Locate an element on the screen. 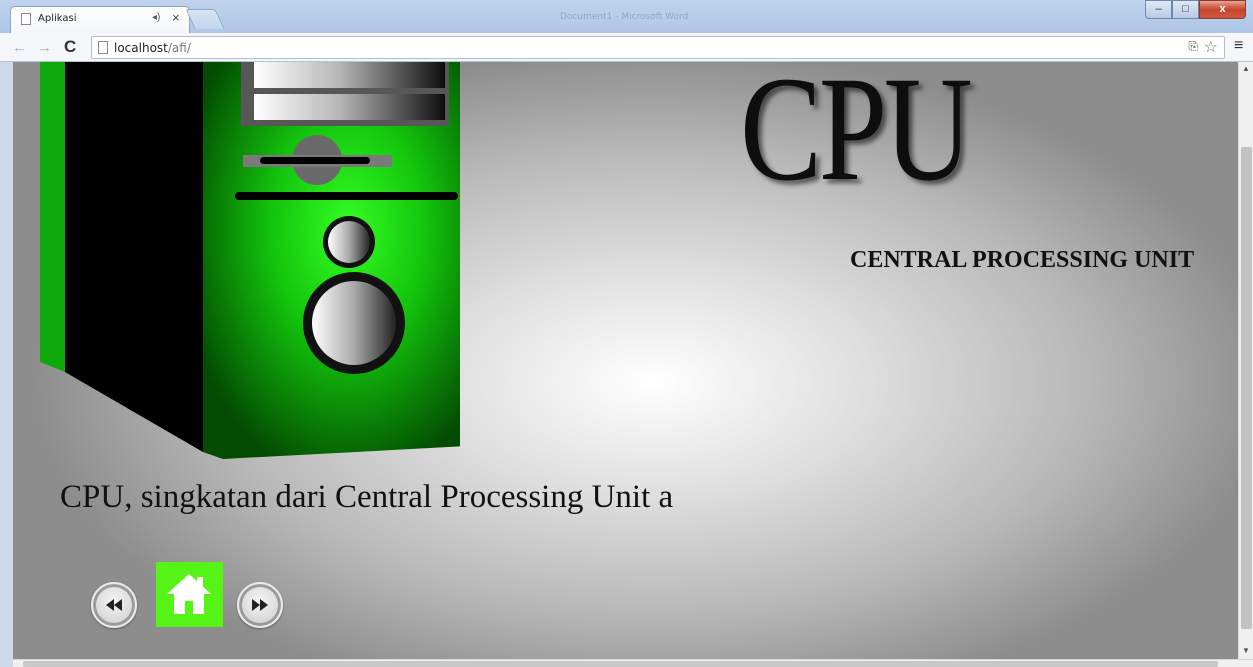 The image size is (1253, 667). maximize-button: □ is located at coordinates (1185, 9).